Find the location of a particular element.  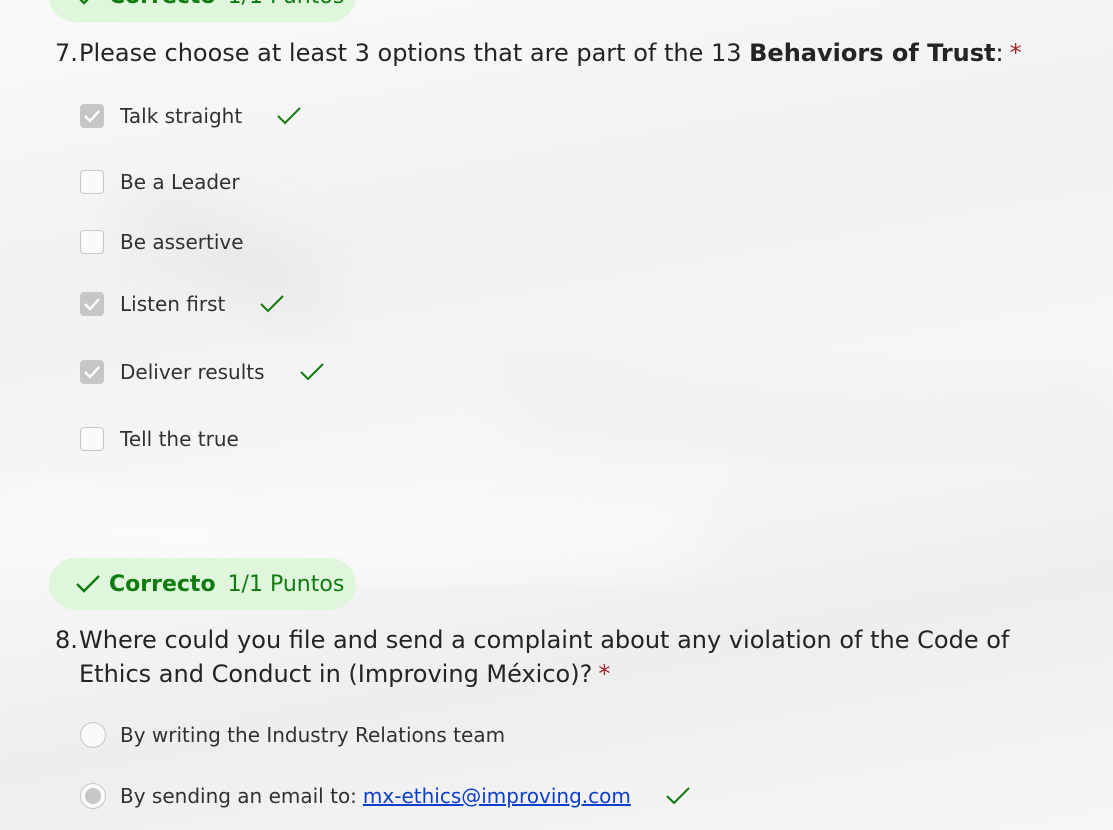

question-text-bold: Behaviors of Trust is located at coordinates (872, 53).